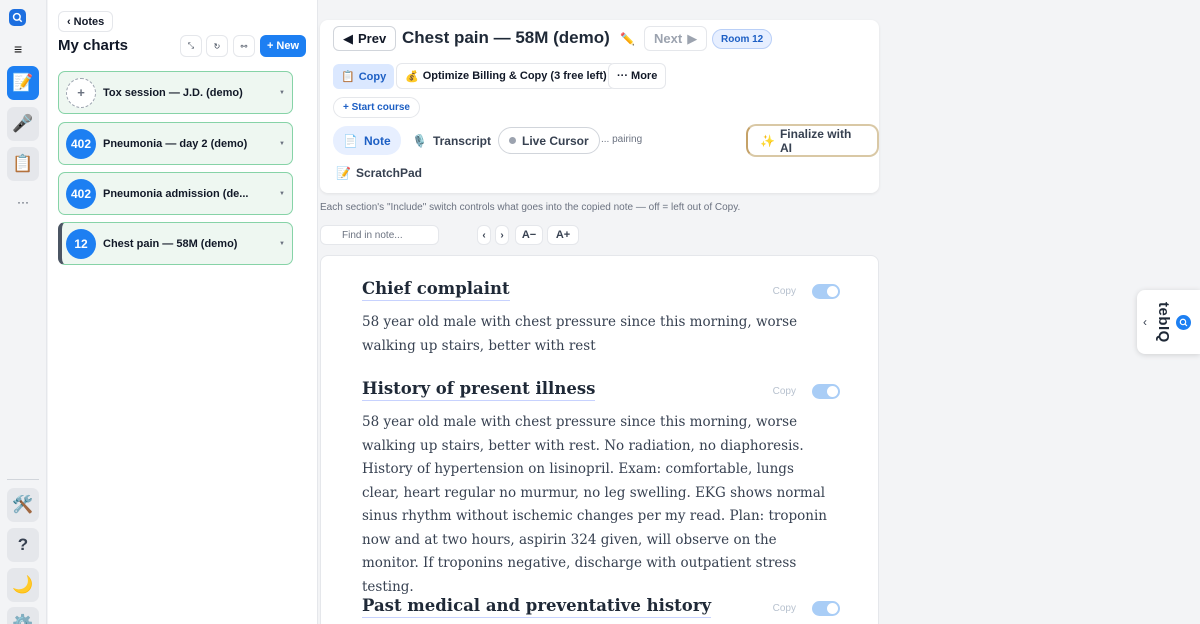 This screenshot has width=1200, height=624. Describe the element at coordinates (191, 46) in the screenshot. I see `collapse-icon: ⤡` at that location.